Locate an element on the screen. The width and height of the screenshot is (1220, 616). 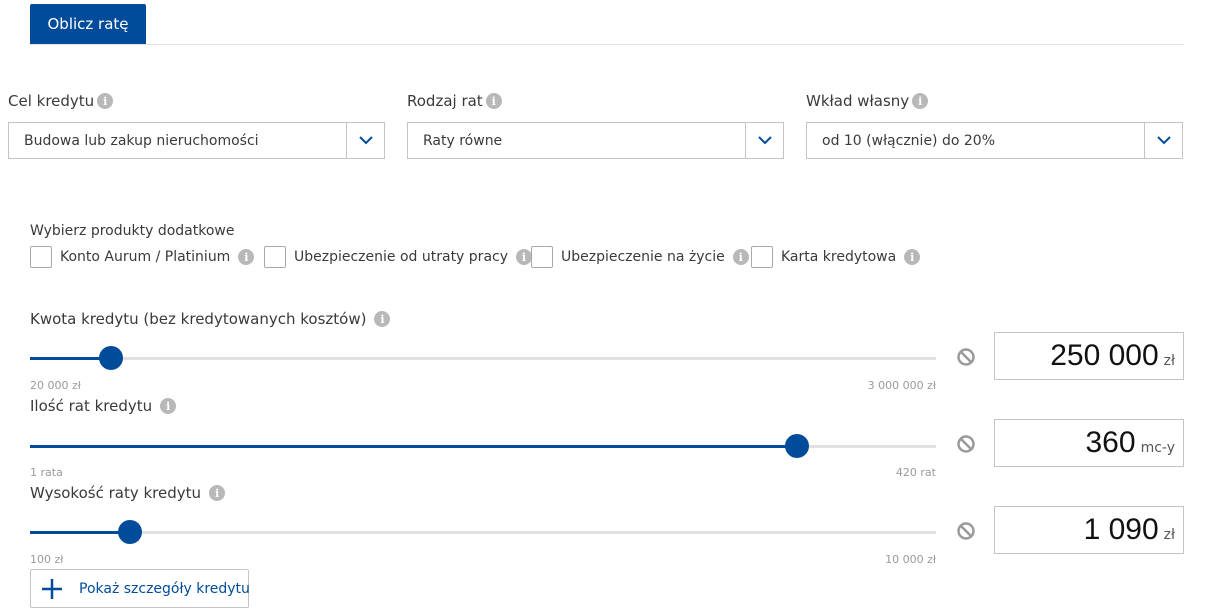
loan-amount-input: 250 000 zł is located at coordinates (1089, 356).